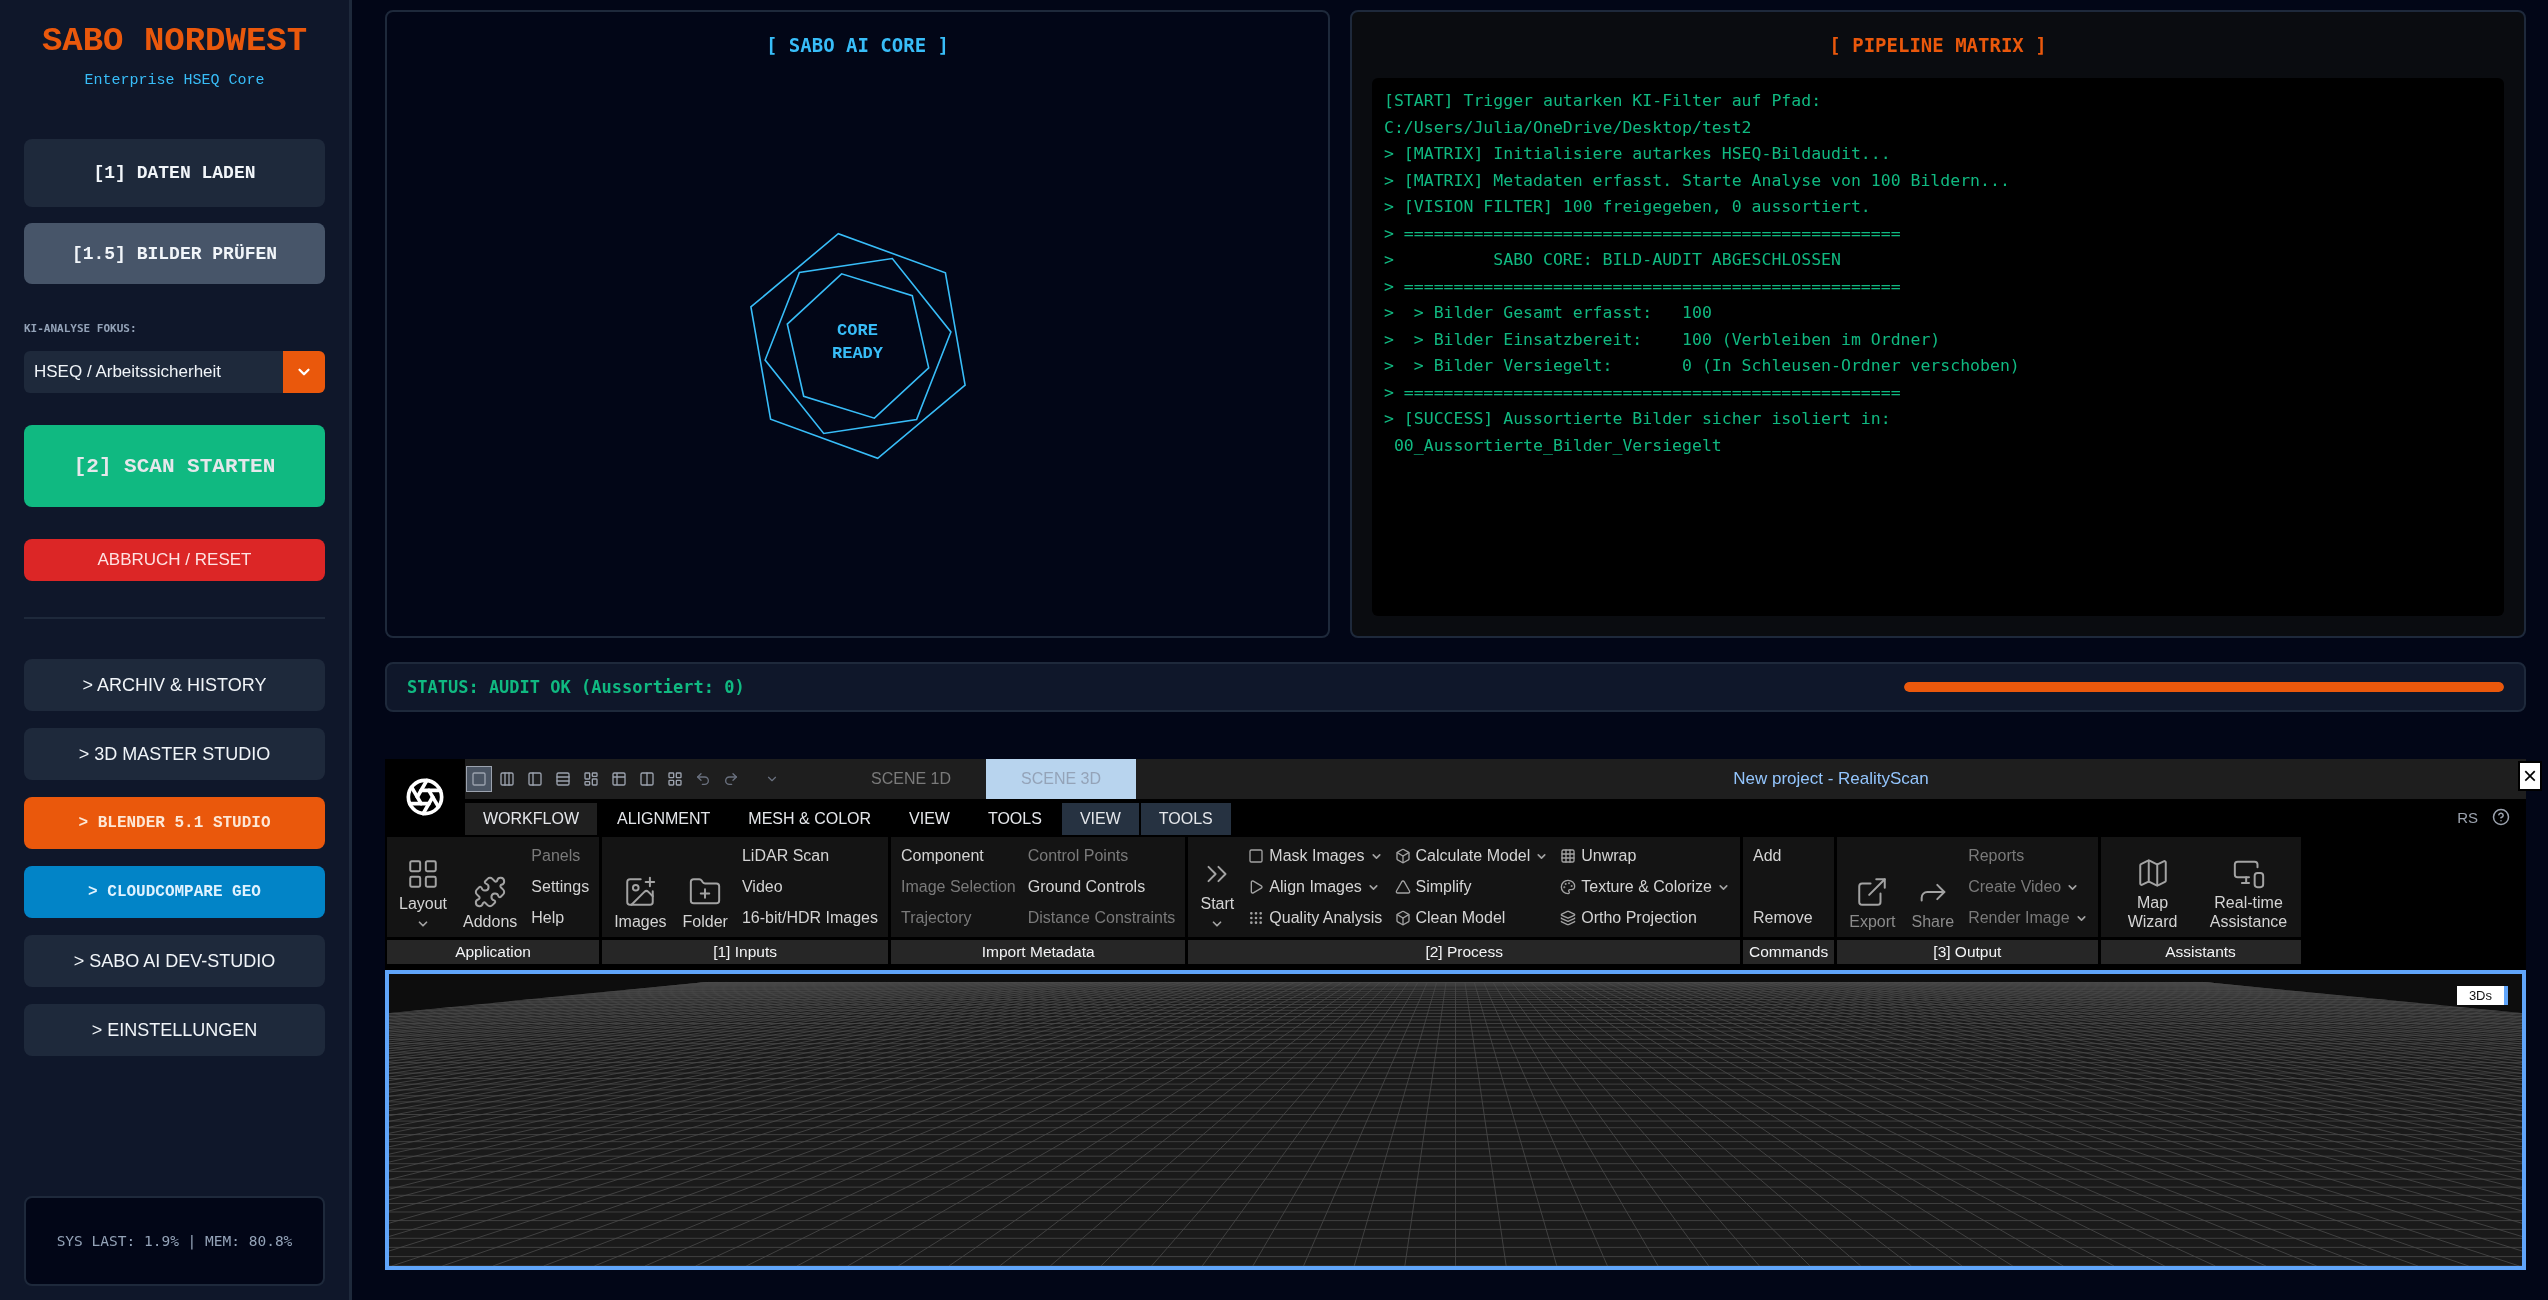 The image size is (2548, 1300). What do you see at coordinates (490, 891) in the screenshot?
I see `puzzle-icon` at bounding box center [490, 891].